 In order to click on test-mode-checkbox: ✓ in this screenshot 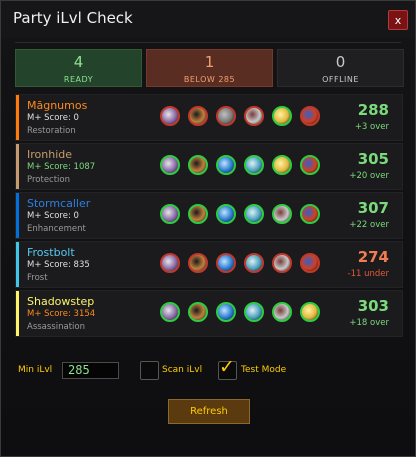, I will do `click(227, 368)`.